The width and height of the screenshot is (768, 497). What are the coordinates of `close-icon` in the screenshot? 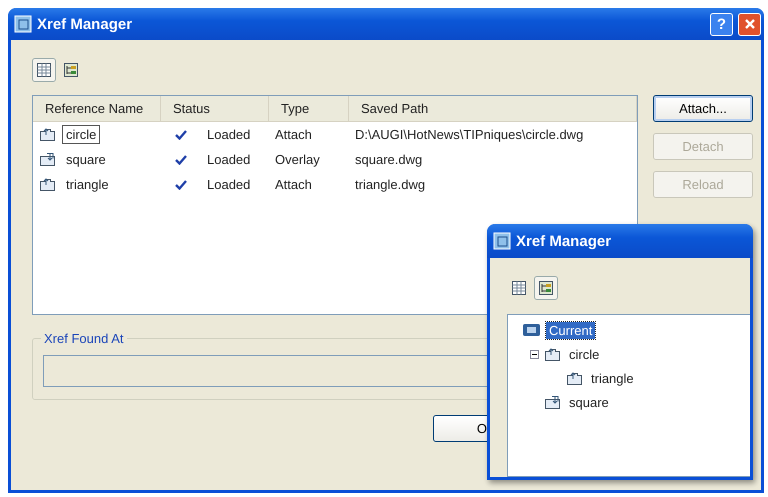 It's located at (750, 24).